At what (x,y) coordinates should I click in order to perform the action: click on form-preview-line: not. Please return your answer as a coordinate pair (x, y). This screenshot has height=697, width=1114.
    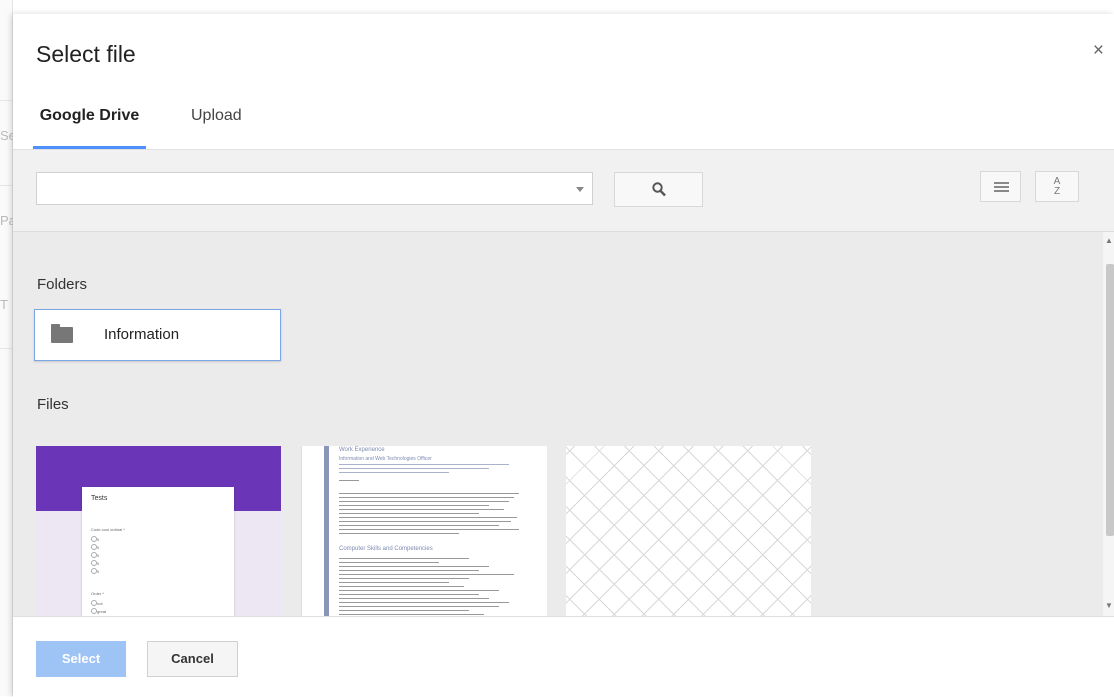
    Looking at the image, I should click on (100, 603).